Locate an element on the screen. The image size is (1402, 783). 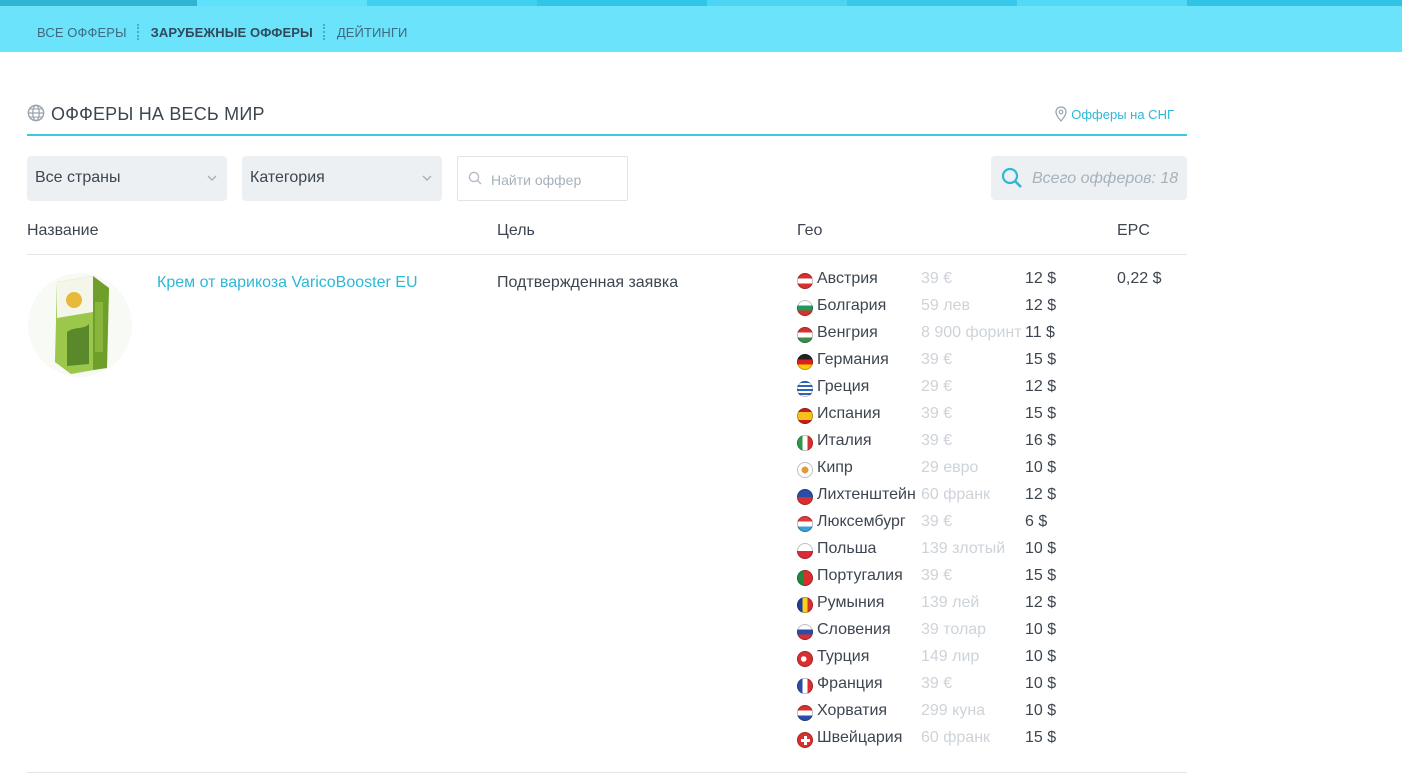
geo-country: Хорватия is located at coordinates (852, 710).